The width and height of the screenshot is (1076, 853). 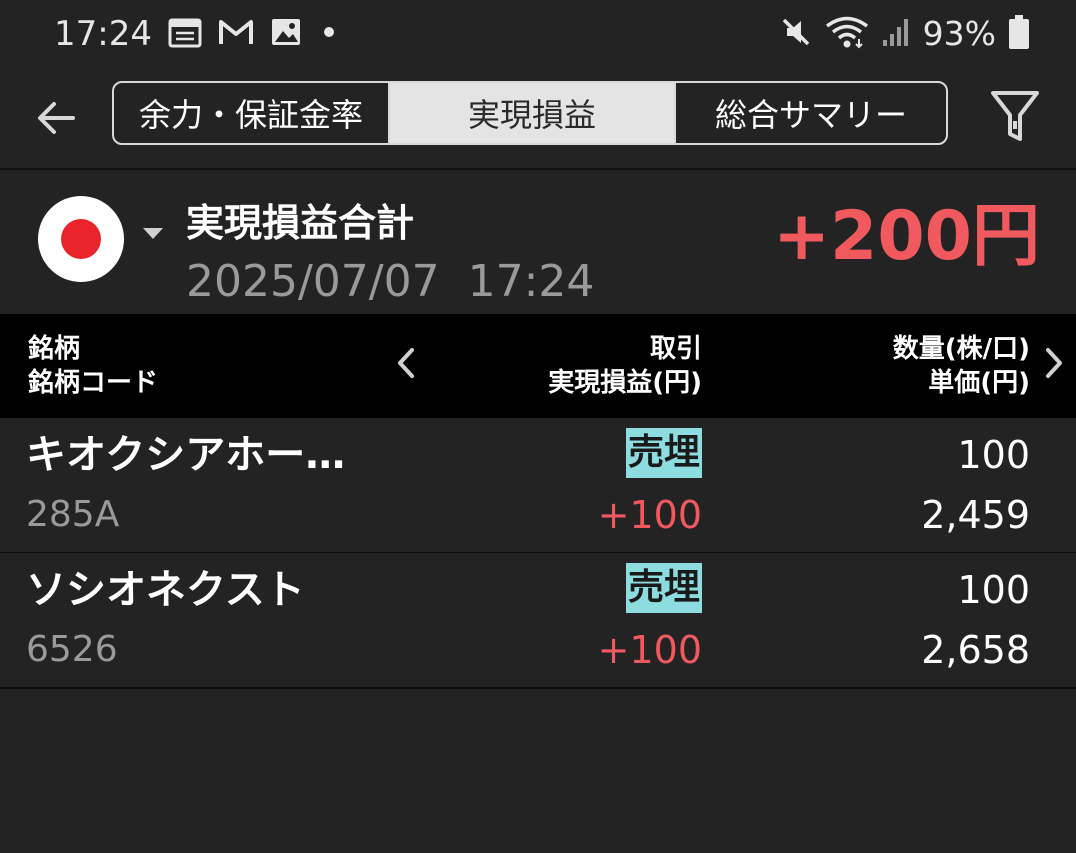 I want to click on filter-button, so click(x=1015, y=118).